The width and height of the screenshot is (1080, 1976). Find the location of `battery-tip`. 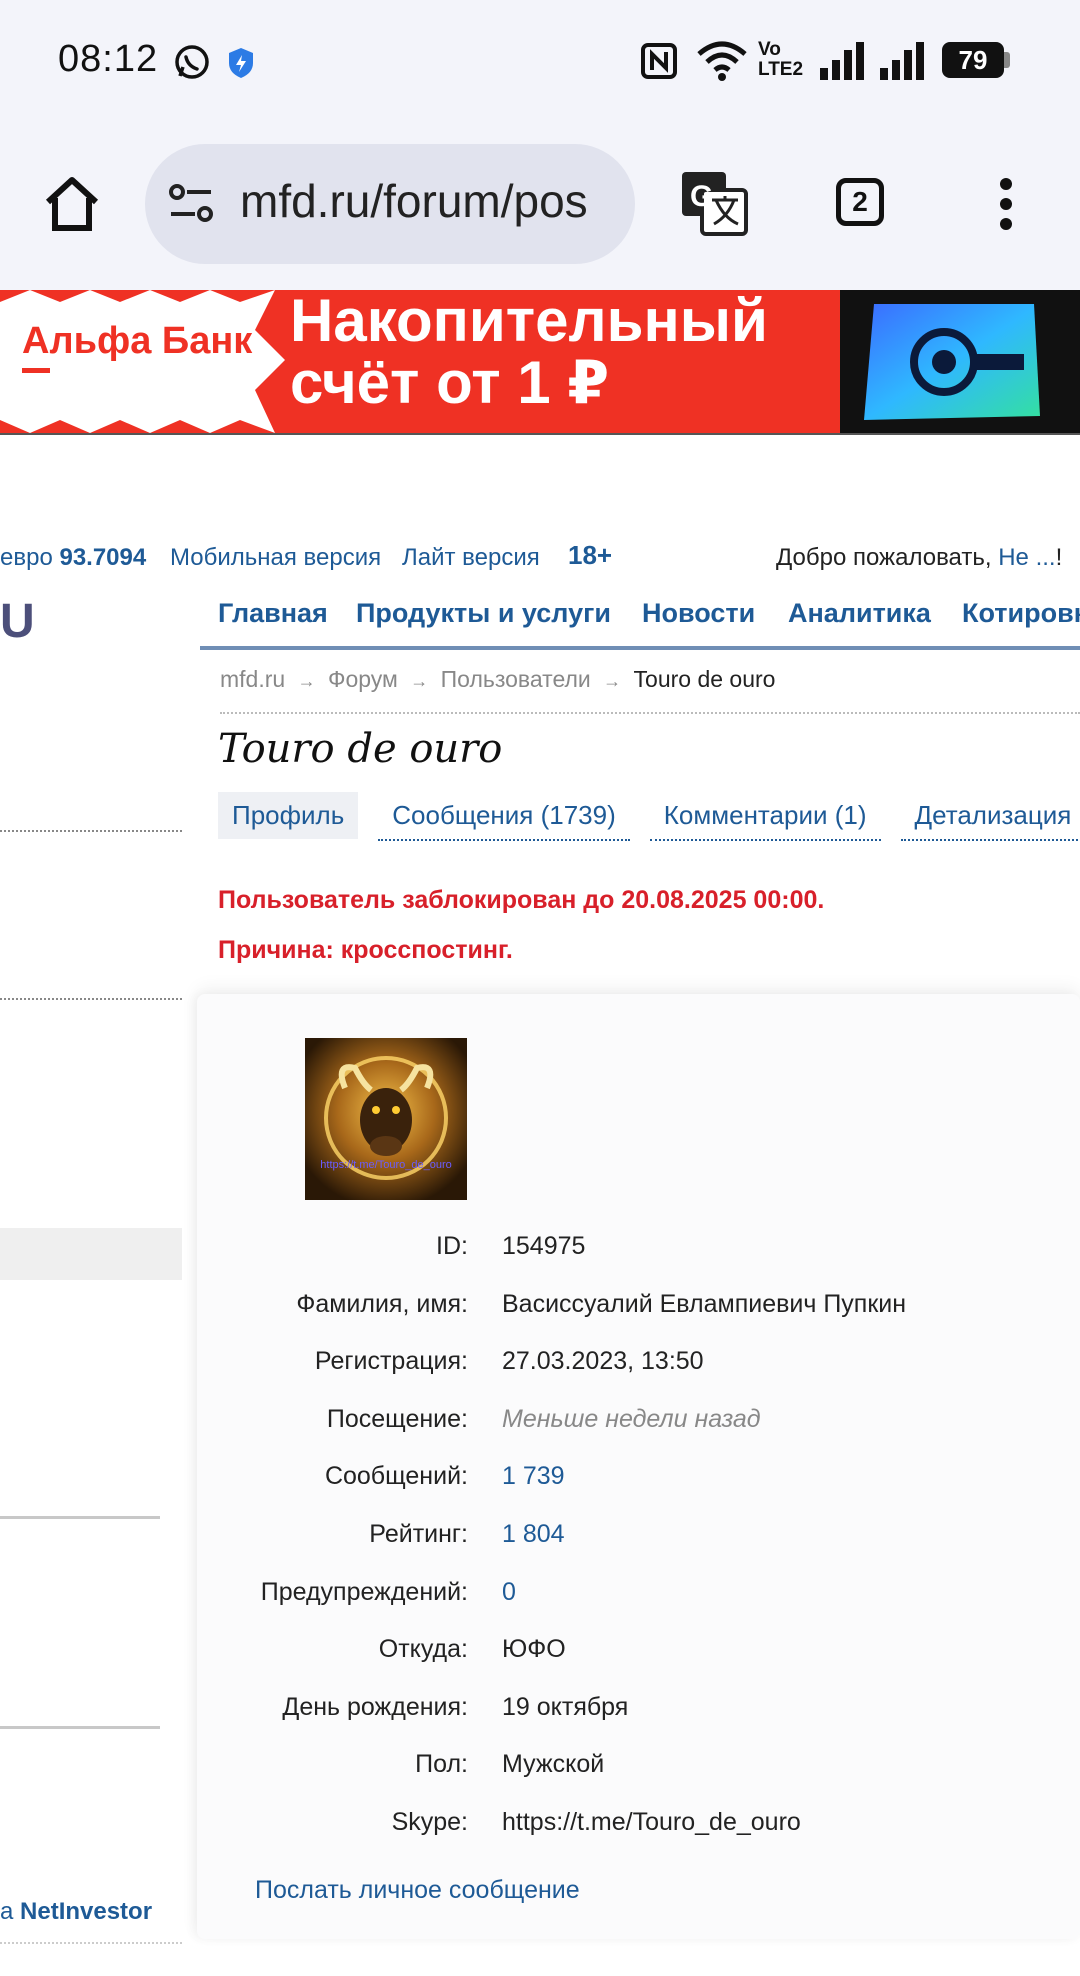

battery-tip is located at coordinates (1007, 60).